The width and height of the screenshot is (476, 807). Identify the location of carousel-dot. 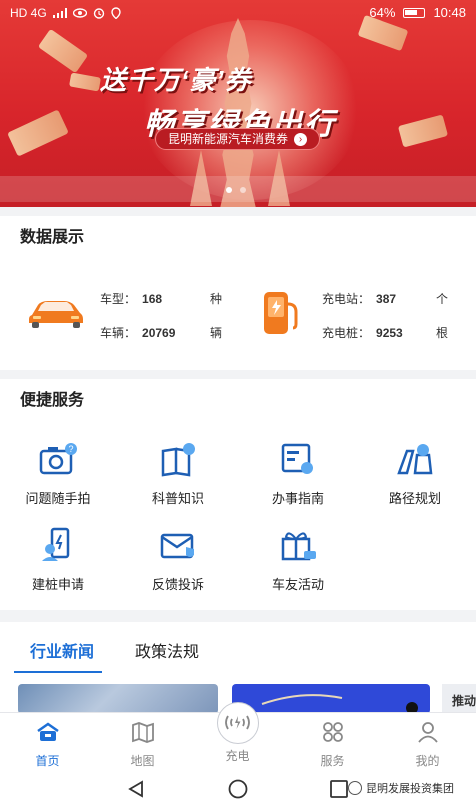
(243, 190).